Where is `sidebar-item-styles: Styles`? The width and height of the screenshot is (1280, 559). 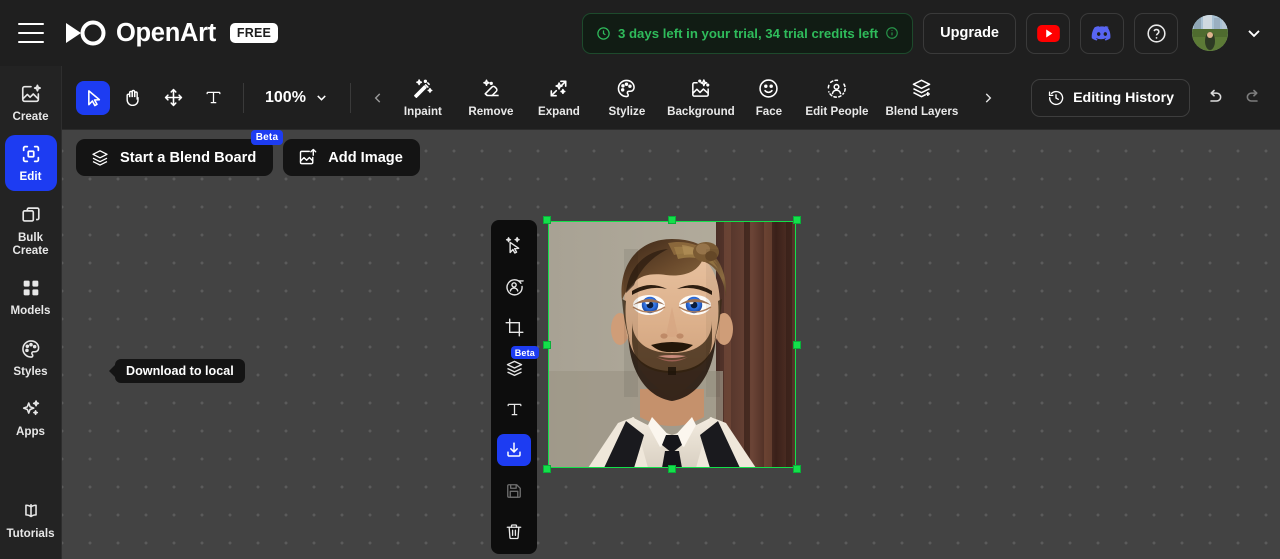
sidebar-item-styles: Styles is located at coordinates (31, 357).